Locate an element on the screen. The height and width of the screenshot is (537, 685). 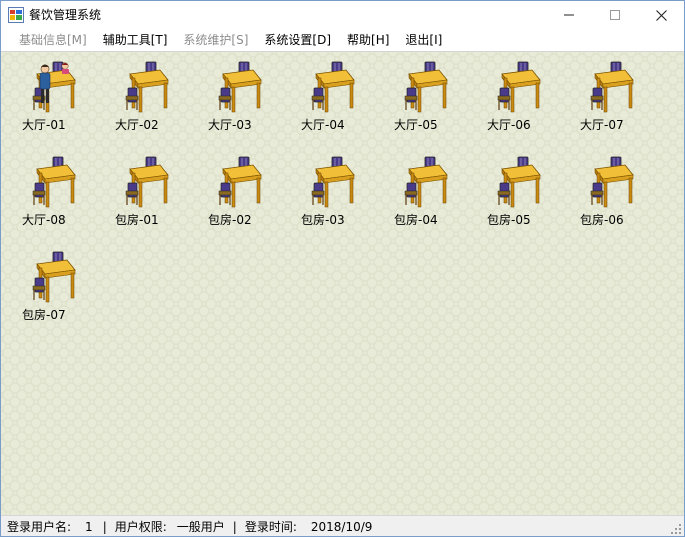
close-button is located at coordinates (661, 15).